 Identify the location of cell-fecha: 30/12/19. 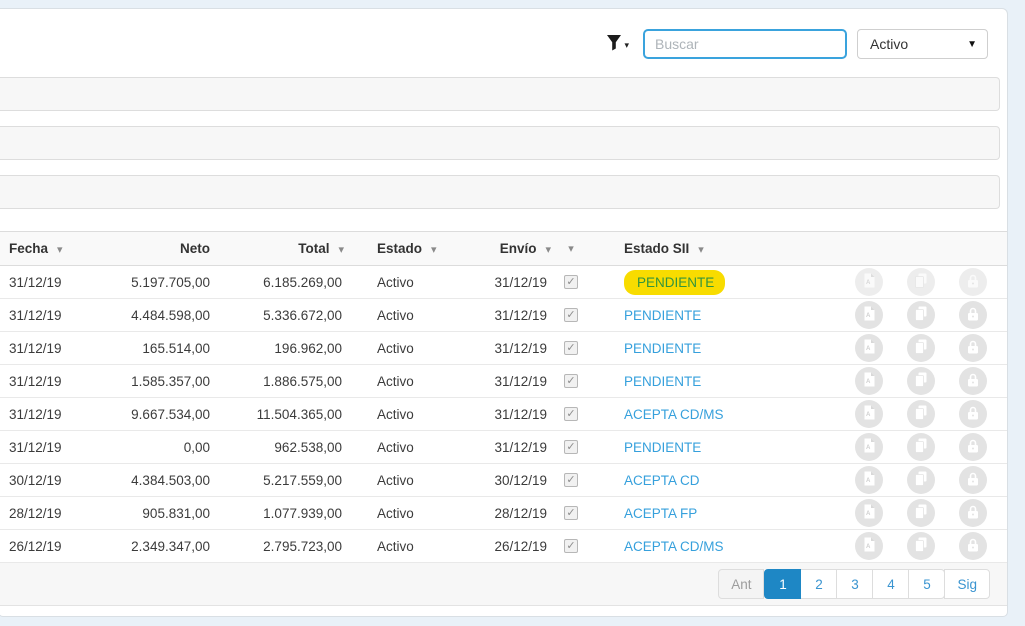
(35, 480).